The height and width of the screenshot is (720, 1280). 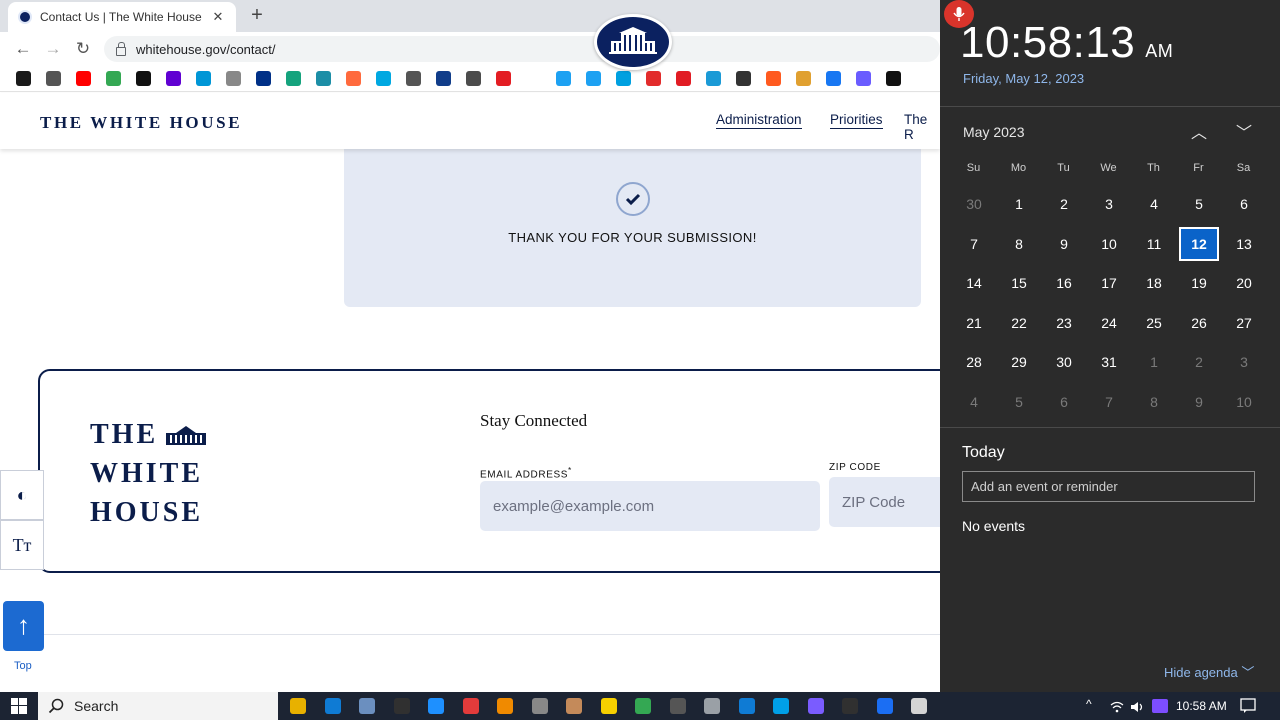 What do you see at coordinates (1109, 362) in the screenshot?
I see `calendar-day: 31` at bounding box center [1109, 362].